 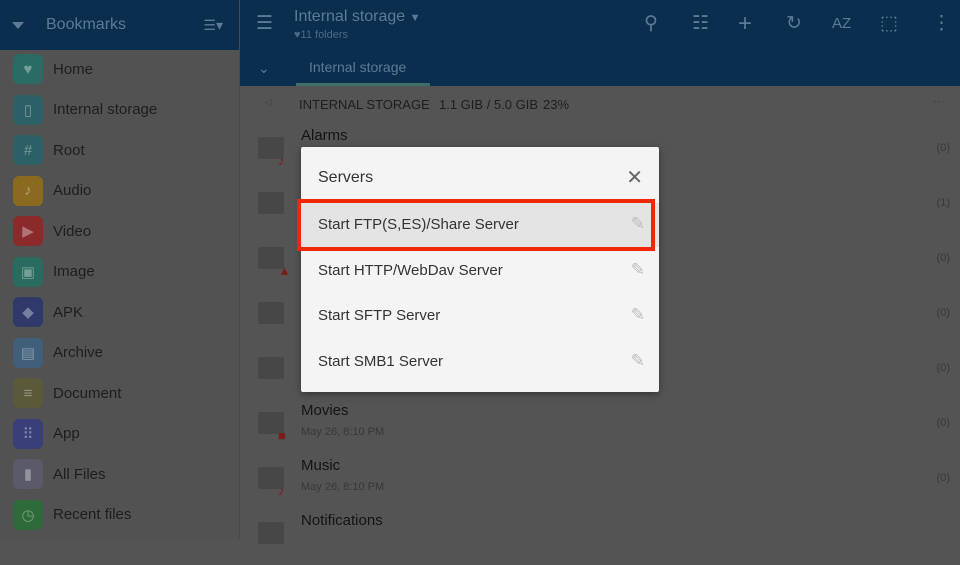 I want to click on grid-icon: ⠿, so click(x=28, y=433).